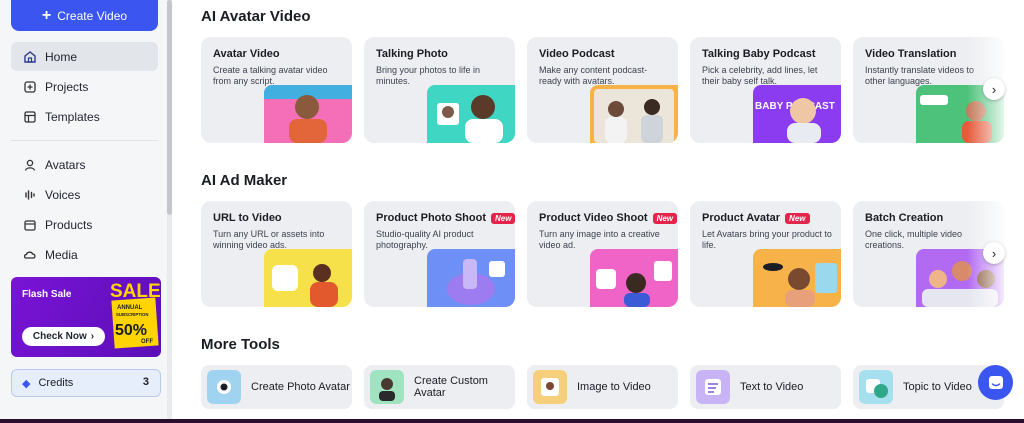 This screenshot has height=423, width=1024. I want to click on talking-baby-podcast-thumbnail: BABY PODCAST, so click(797, 114).